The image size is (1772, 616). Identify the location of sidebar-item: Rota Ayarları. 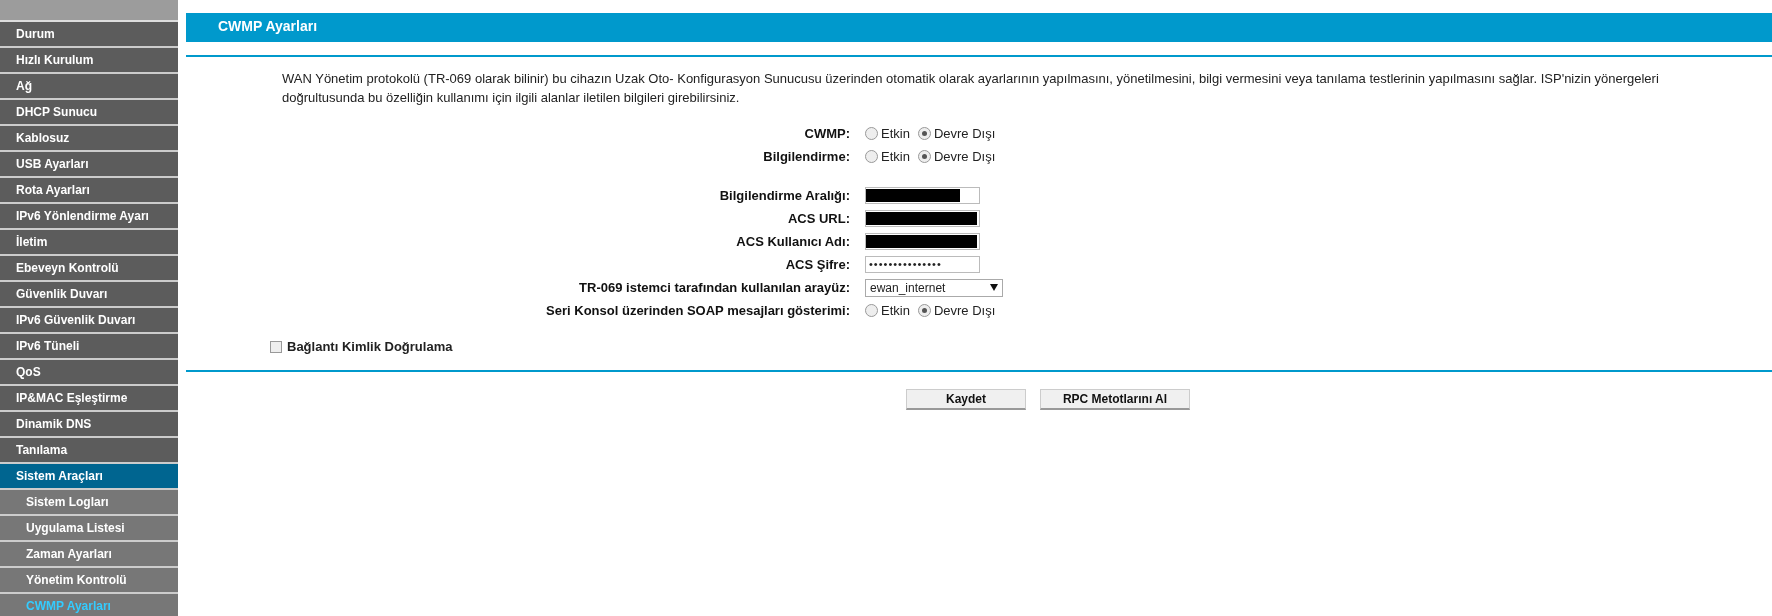
(89, 191).